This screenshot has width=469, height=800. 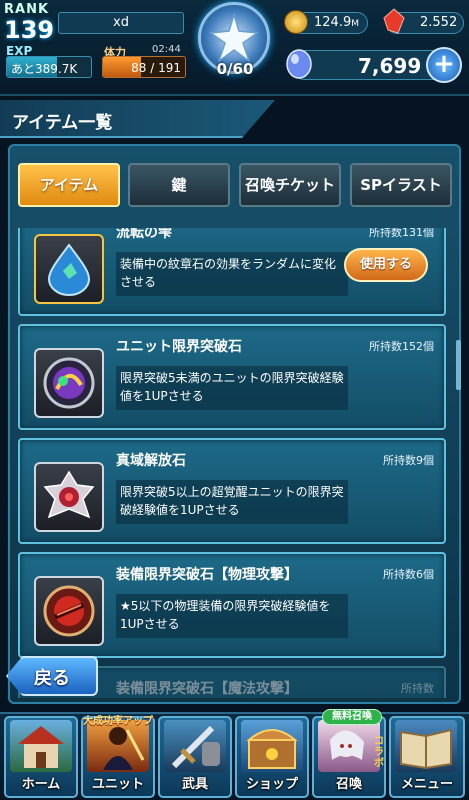 I want to click on rank-value: 139, so click(x=29, y=30).